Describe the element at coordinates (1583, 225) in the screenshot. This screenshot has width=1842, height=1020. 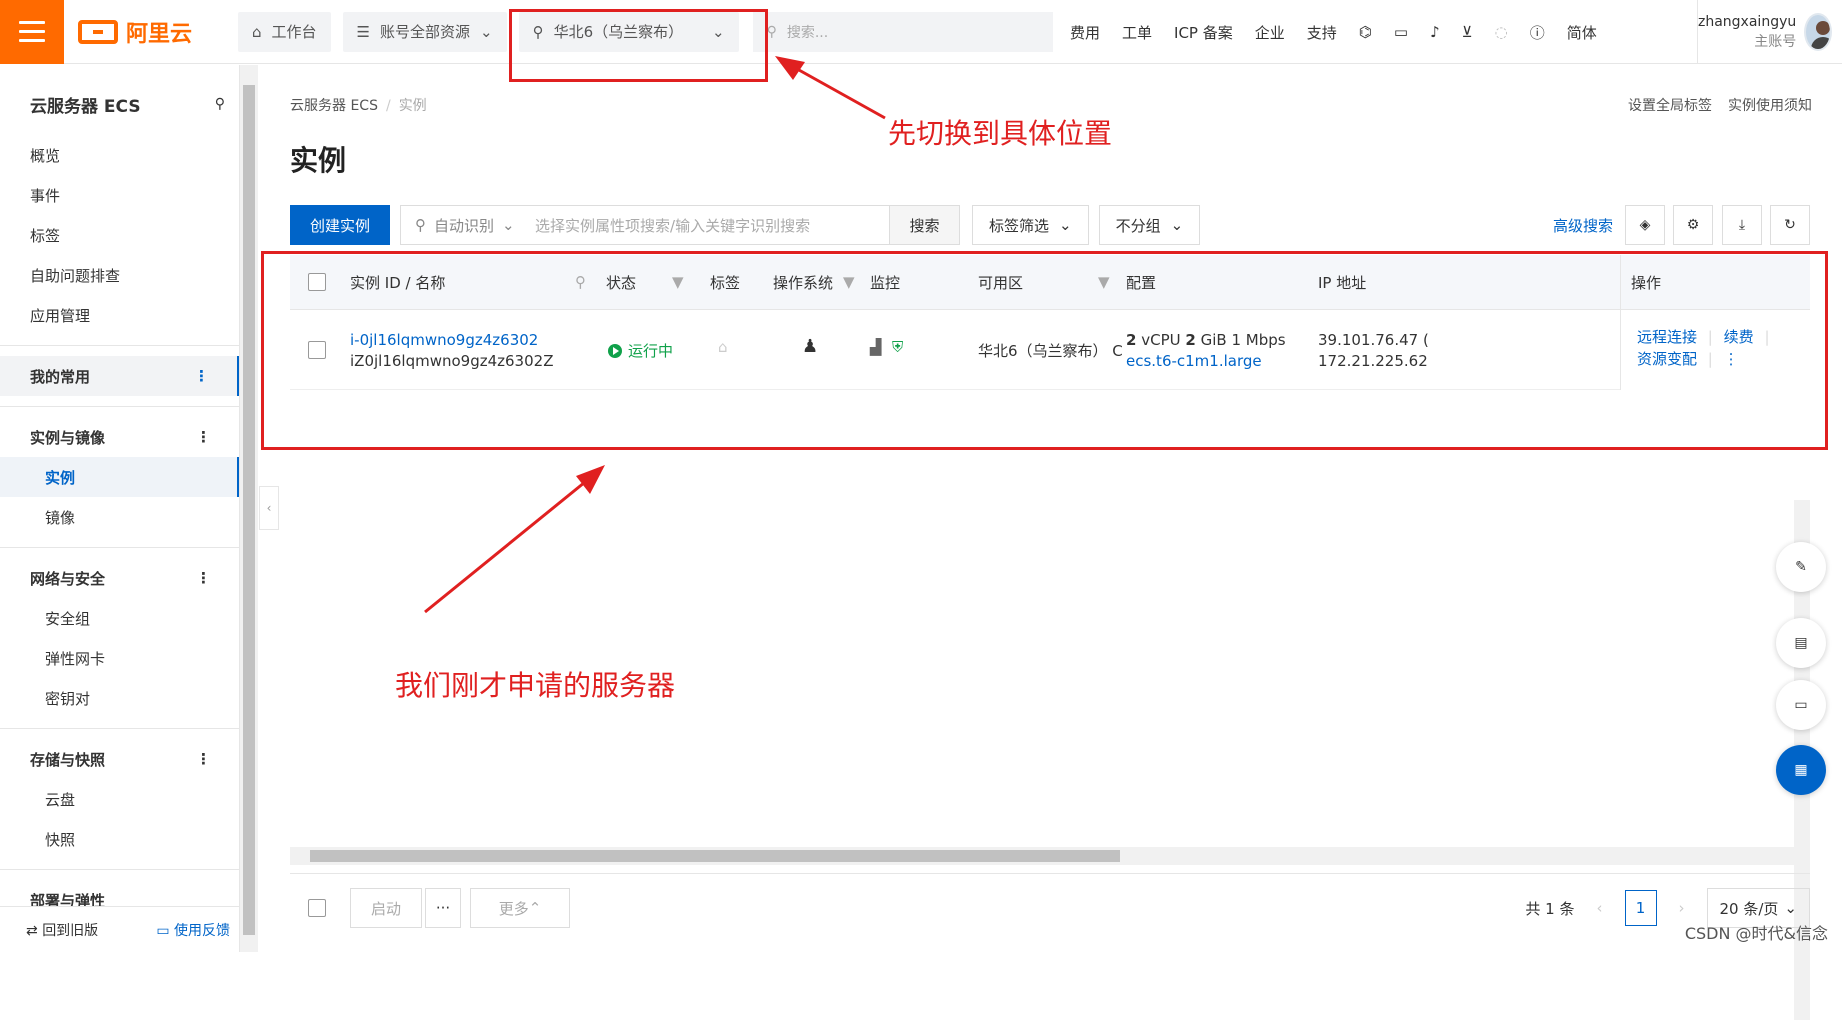
I see `advanced-search-link: 高级搜索` at that location.